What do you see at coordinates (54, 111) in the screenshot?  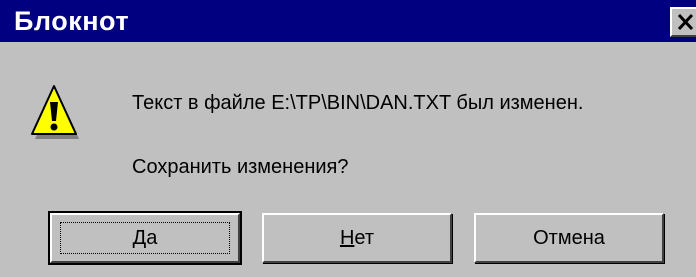 I see `warning-icon` at bounding box center [54, 111].